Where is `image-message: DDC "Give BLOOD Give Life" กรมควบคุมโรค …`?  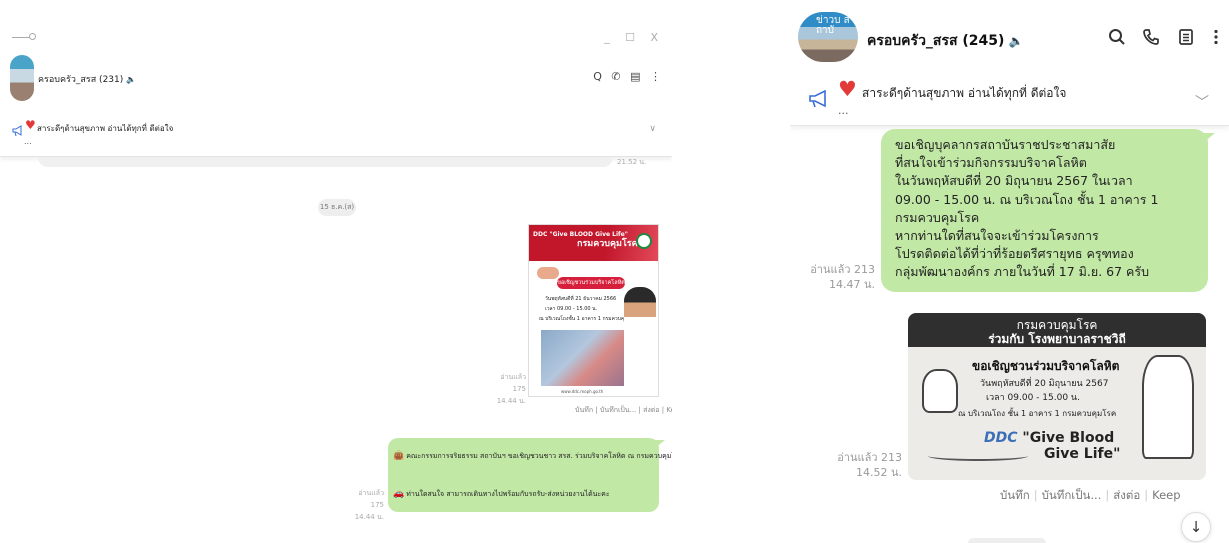 image-message: DDC "Give BLOOD Give Life" กรมควบคุมโรค … is located at coordinates (593, 310).